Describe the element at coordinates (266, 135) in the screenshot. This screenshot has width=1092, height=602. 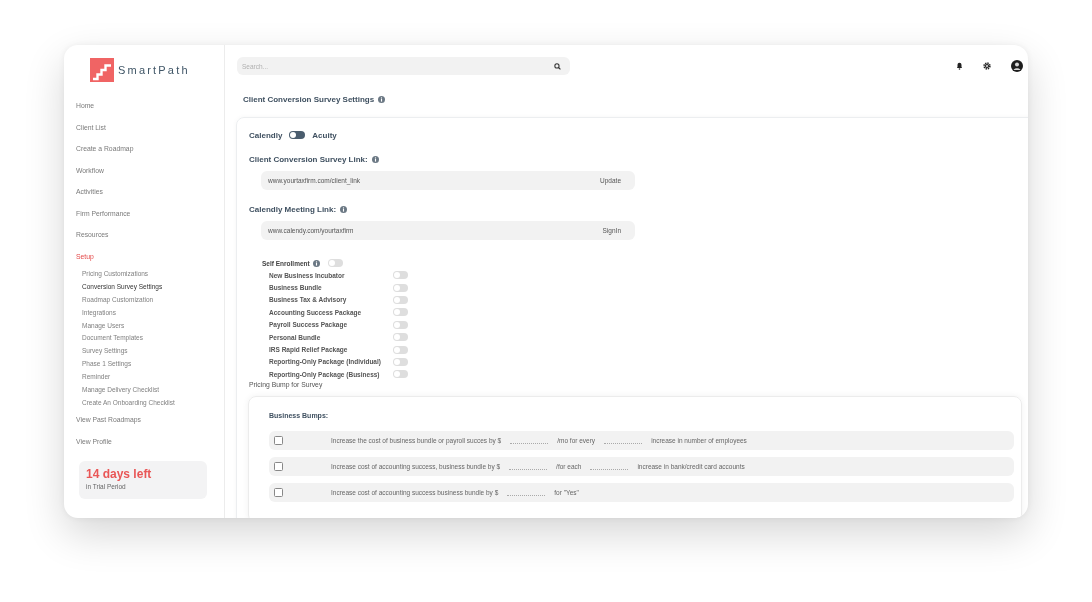
I see `option-label: Calendly` at that location.